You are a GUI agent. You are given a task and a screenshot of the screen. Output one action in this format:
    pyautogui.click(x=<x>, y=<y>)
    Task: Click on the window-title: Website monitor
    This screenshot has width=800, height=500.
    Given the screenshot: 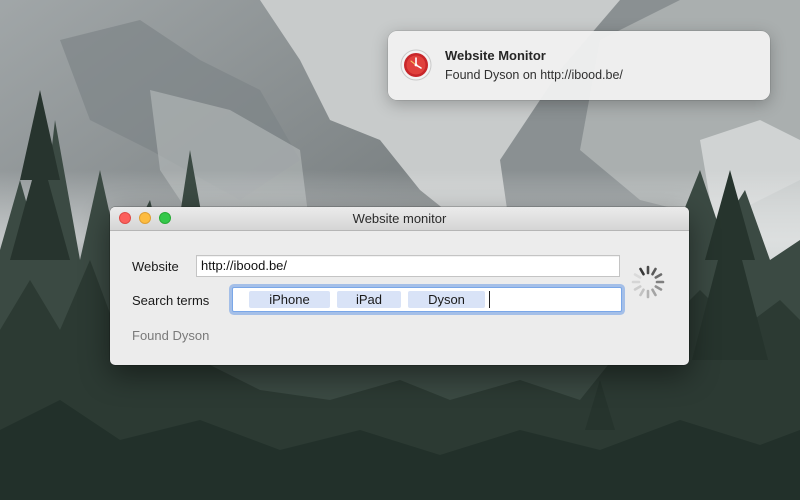 What is the action you would take?
    pyautogui.click(x=399, y=218)
    